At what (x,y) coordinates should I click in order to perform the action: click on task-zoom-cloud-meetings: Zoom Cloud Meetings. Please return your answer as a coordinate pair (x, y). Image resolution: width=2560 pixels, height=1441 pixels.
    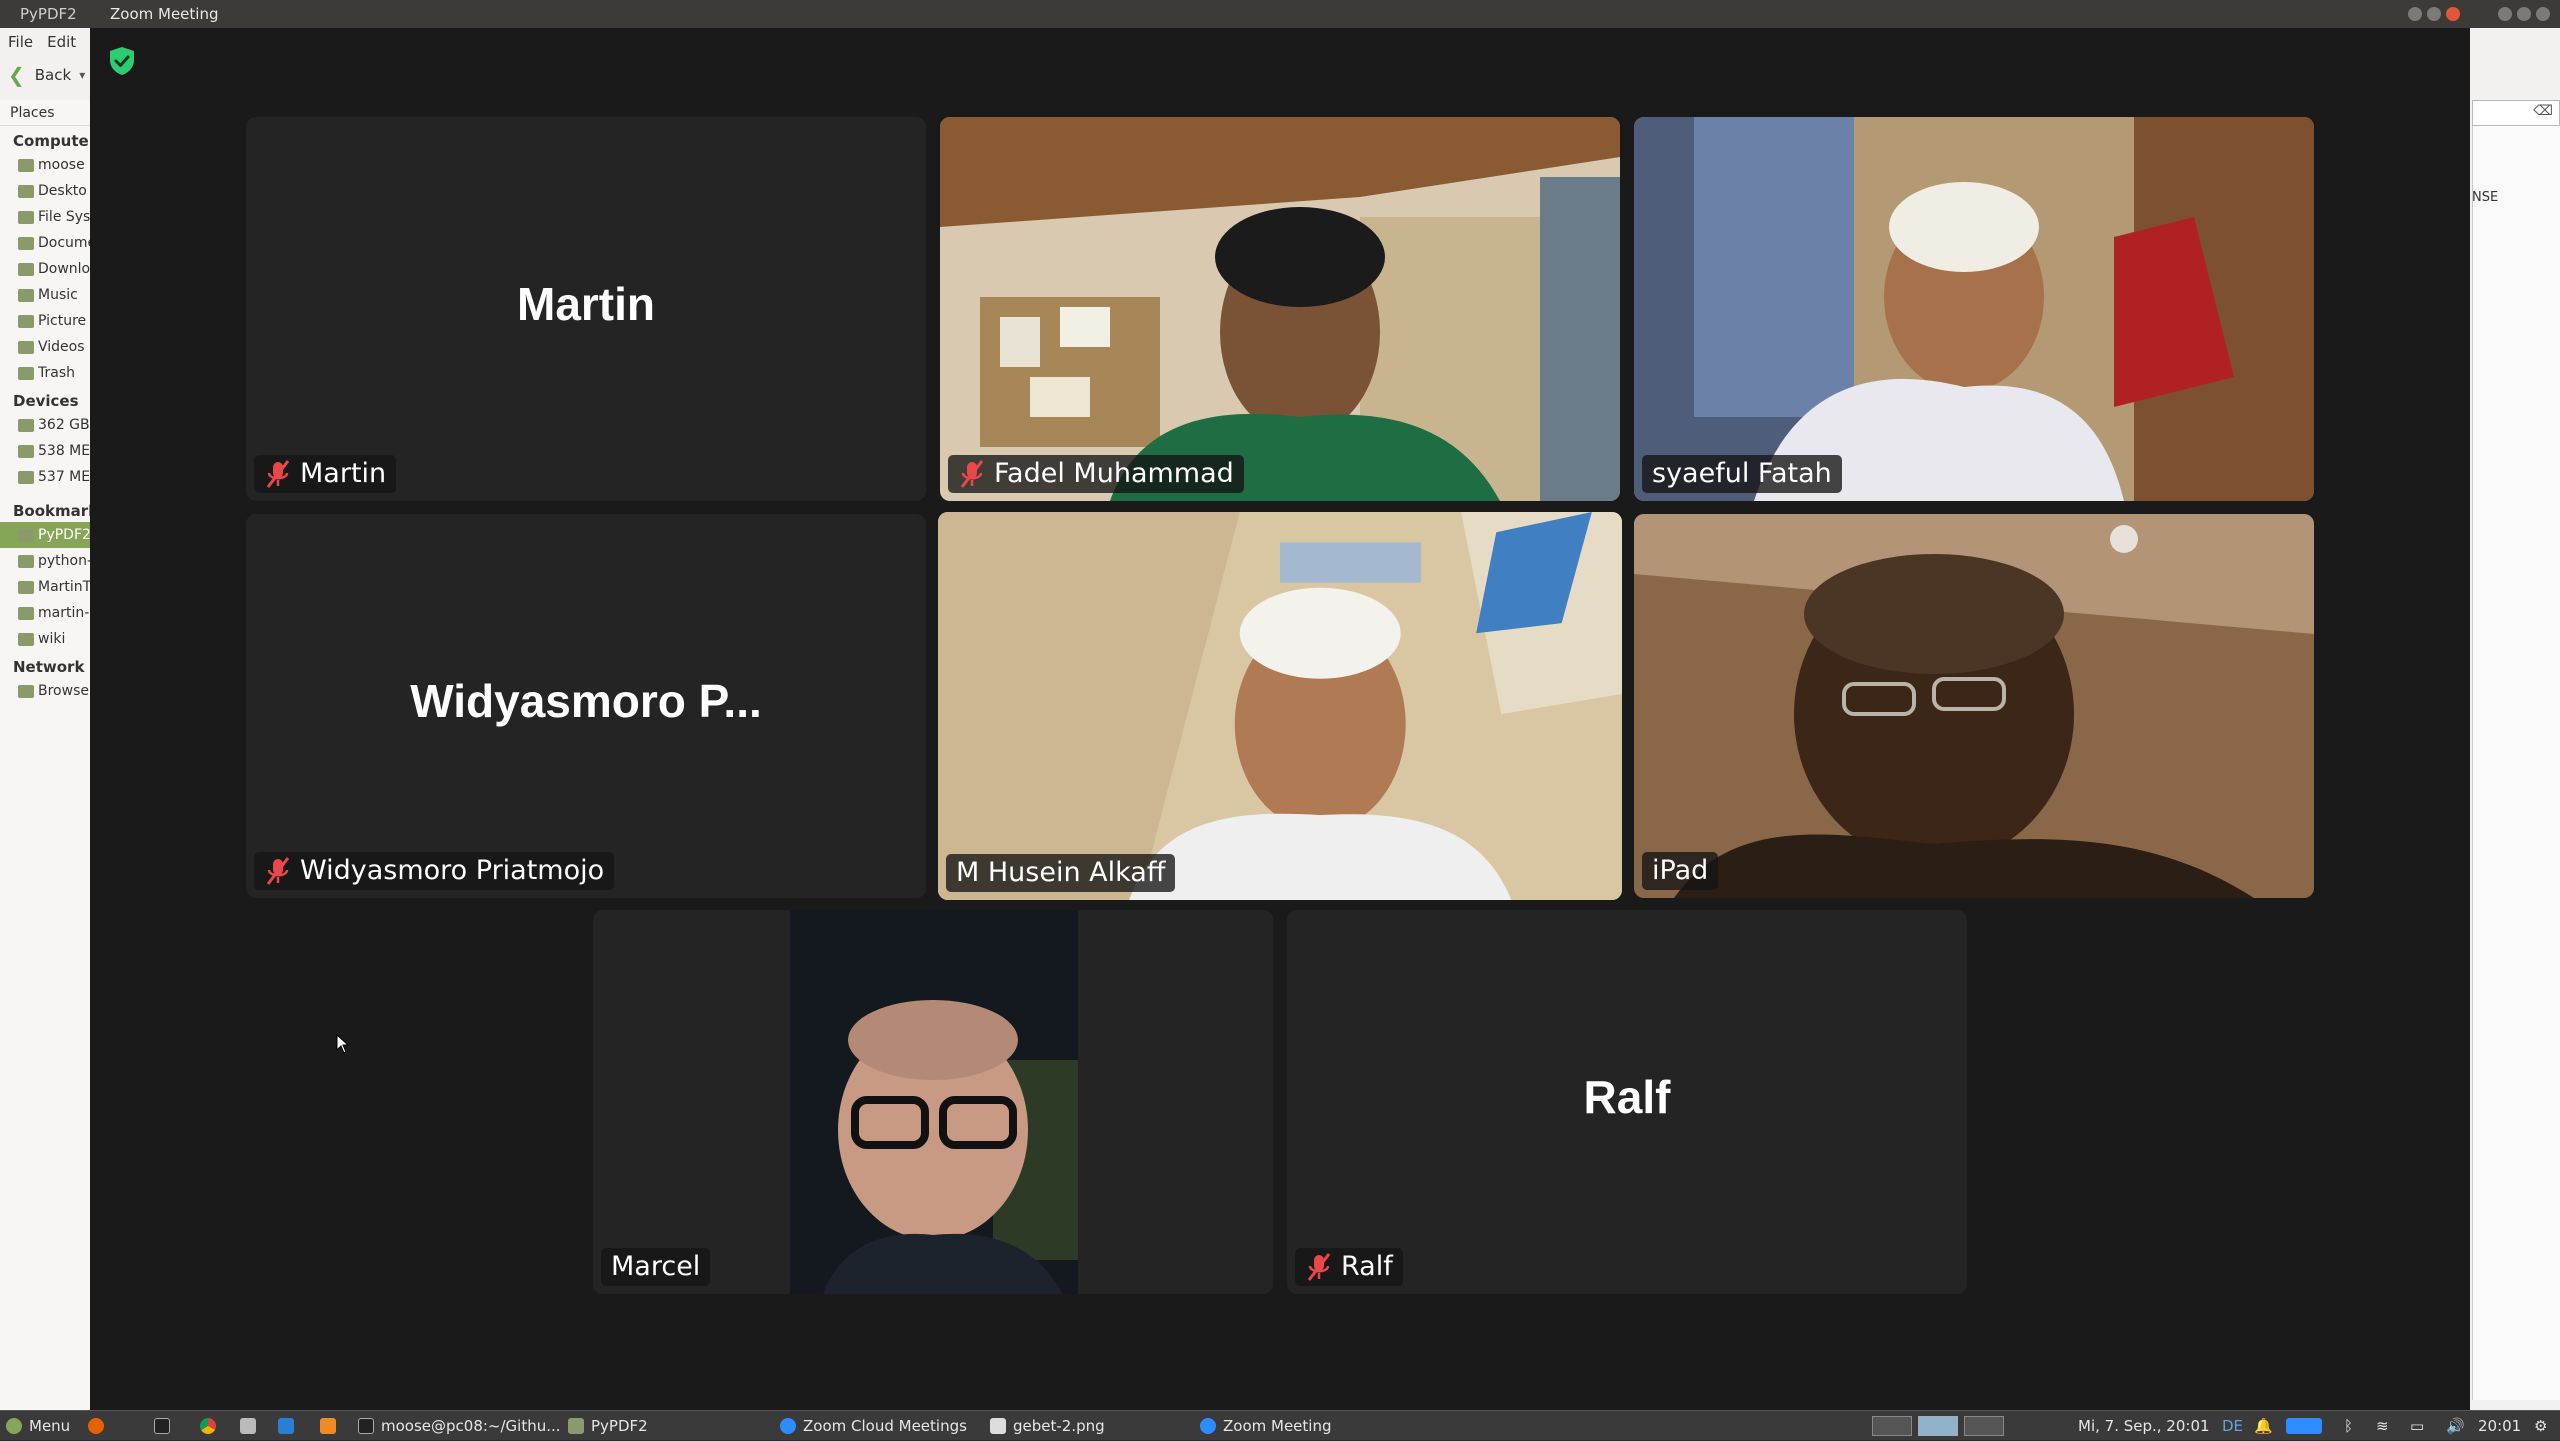
    Looking at the image, I should click on (873, 1426).